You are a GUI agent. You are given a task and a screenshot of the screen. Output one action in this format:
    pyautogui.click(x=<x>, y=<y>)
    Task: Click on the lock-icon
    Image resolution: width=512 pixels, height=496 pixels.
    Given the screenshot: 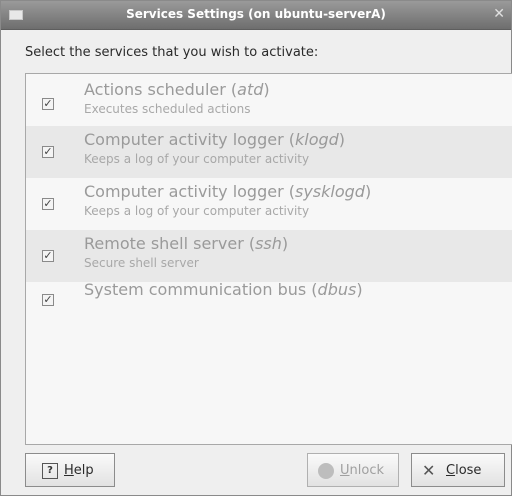 What is the action you would take?
    pyautogui.click(x=326, y=471)
    